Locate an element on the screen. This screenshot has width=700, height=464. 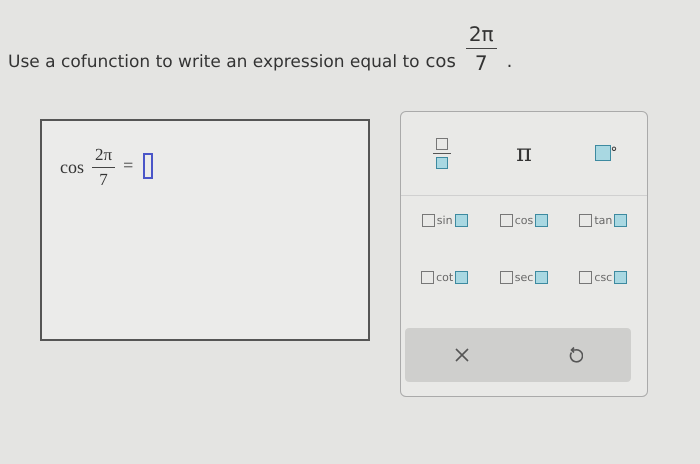
period-text: . is located at coordinates (509, 61).